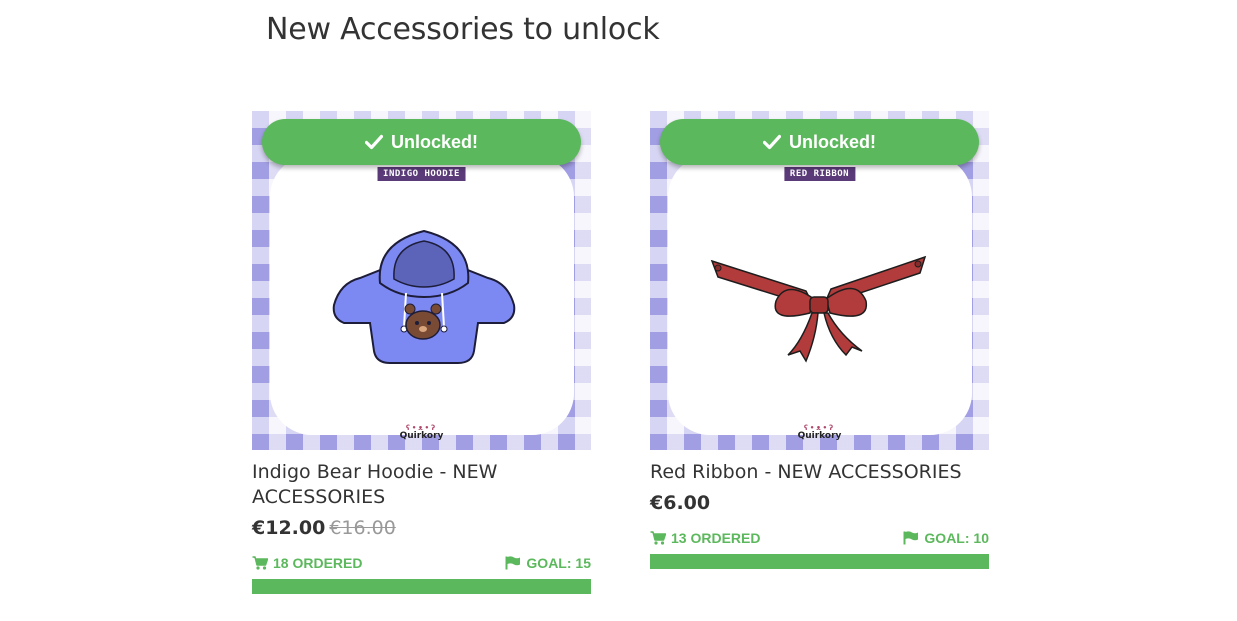  What do you see at coordinates (421, 528) in the screenshot?
I see `price-row: €12.00 €16.00` at bounding box center [421, 528].